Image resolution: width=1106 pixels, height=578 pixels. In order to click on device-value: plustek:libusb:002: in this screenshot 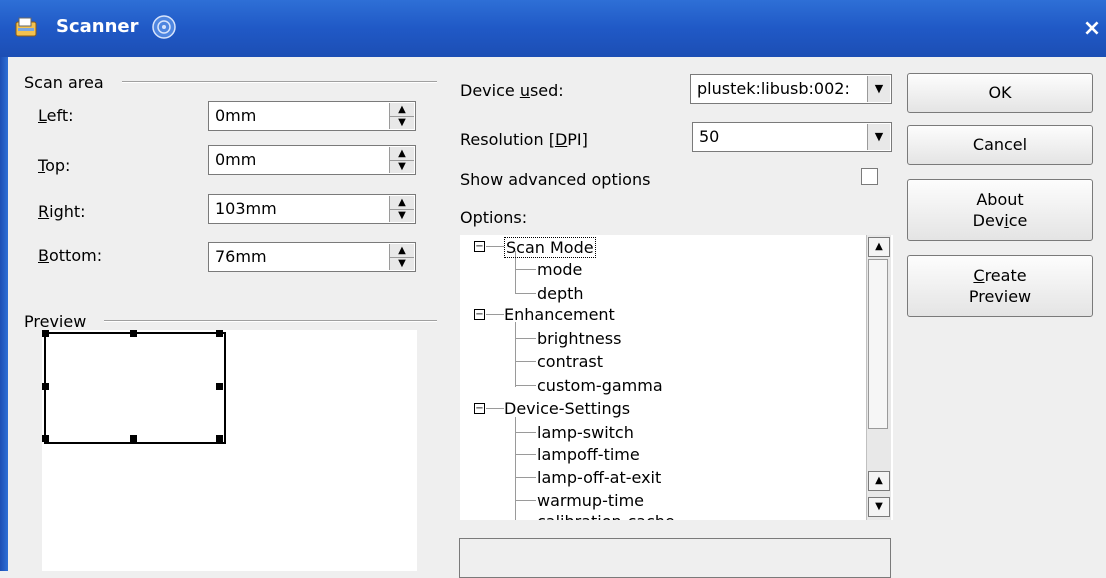, I will do `click(773, 88)`.